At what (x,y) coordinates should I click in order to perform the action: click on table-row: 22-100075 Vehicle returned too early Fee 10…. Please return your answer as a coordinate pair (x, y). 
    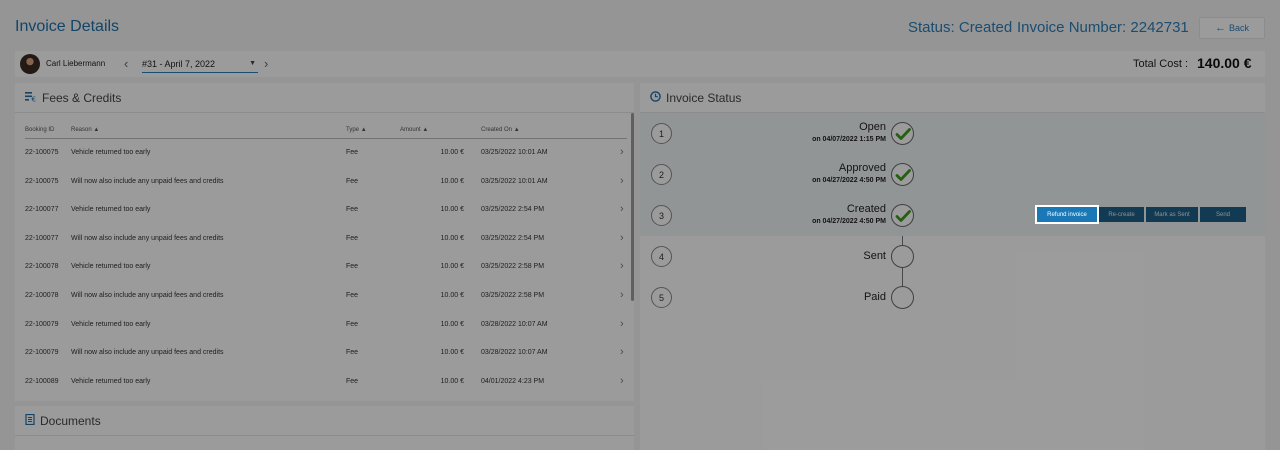
    Looking at the image, I should click on (326, 153).